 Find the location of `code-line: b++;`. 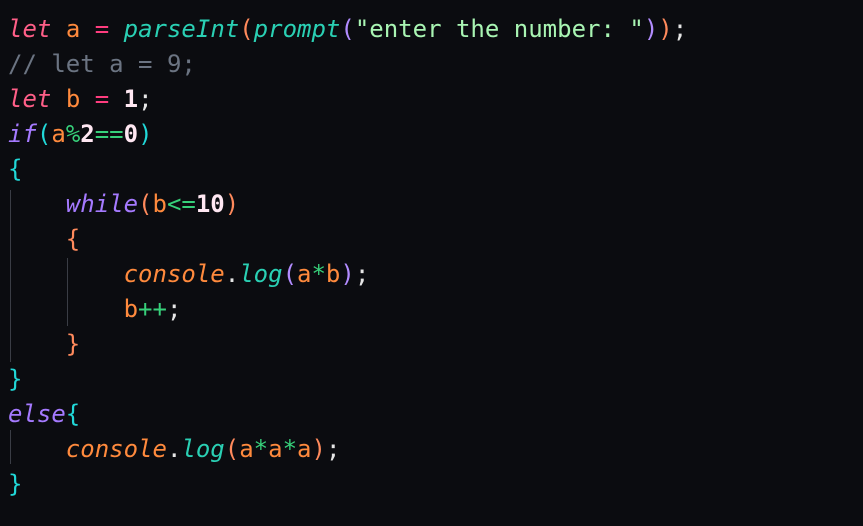

code-line: b++; is located at coordinates (95, 309).